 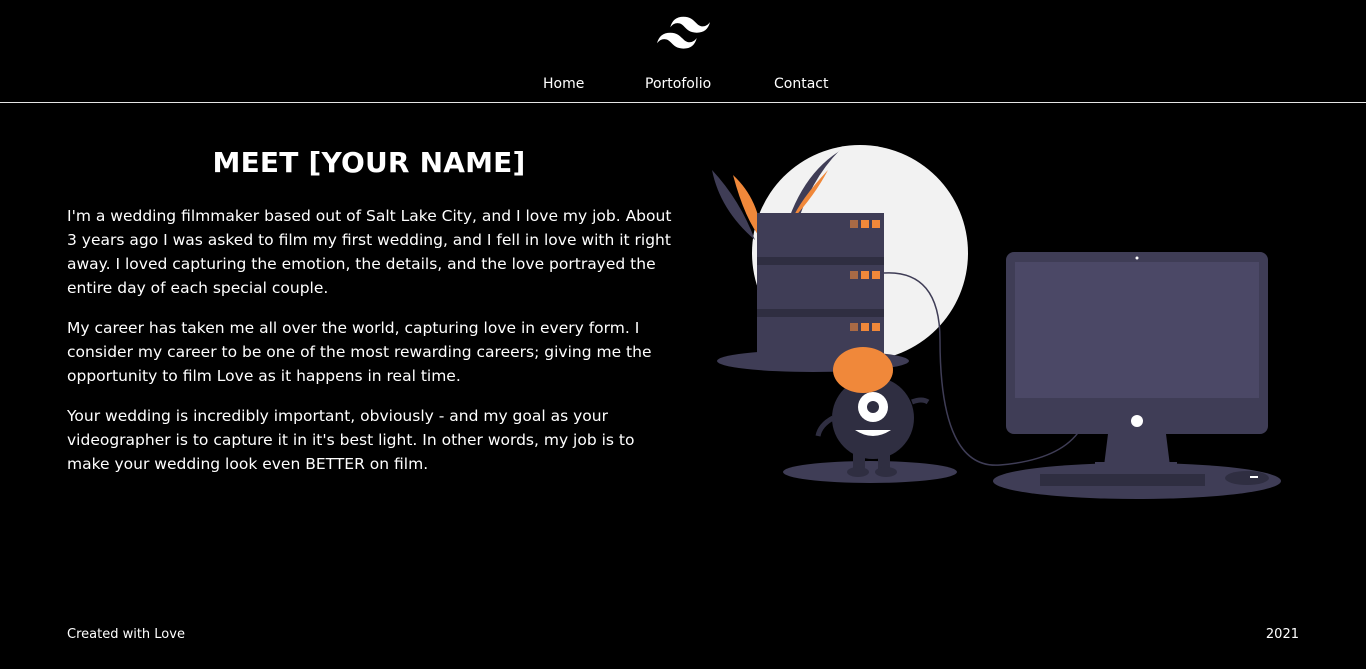 What do you see at coordinates (683, 33) in the screenshot?
I see `tailwind-logo-icon` at bounding box center [683, 33].